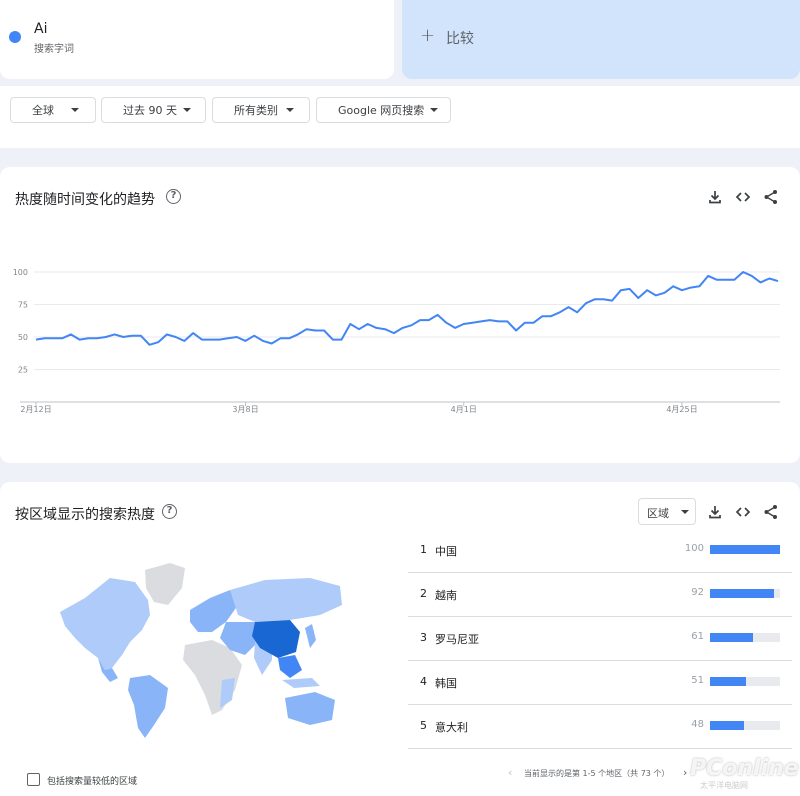  What do you see at coordinates (600, 639) in the screenshot?
I see `region-row: 3 罗马尼亚 61` at bounding box center [600, 639].